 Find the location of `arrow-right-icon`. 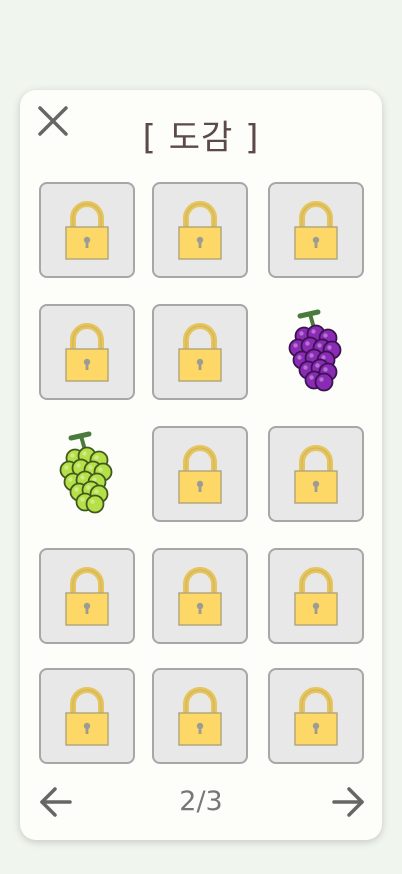

arrow-right-icon is located at coordinates (348, 802).